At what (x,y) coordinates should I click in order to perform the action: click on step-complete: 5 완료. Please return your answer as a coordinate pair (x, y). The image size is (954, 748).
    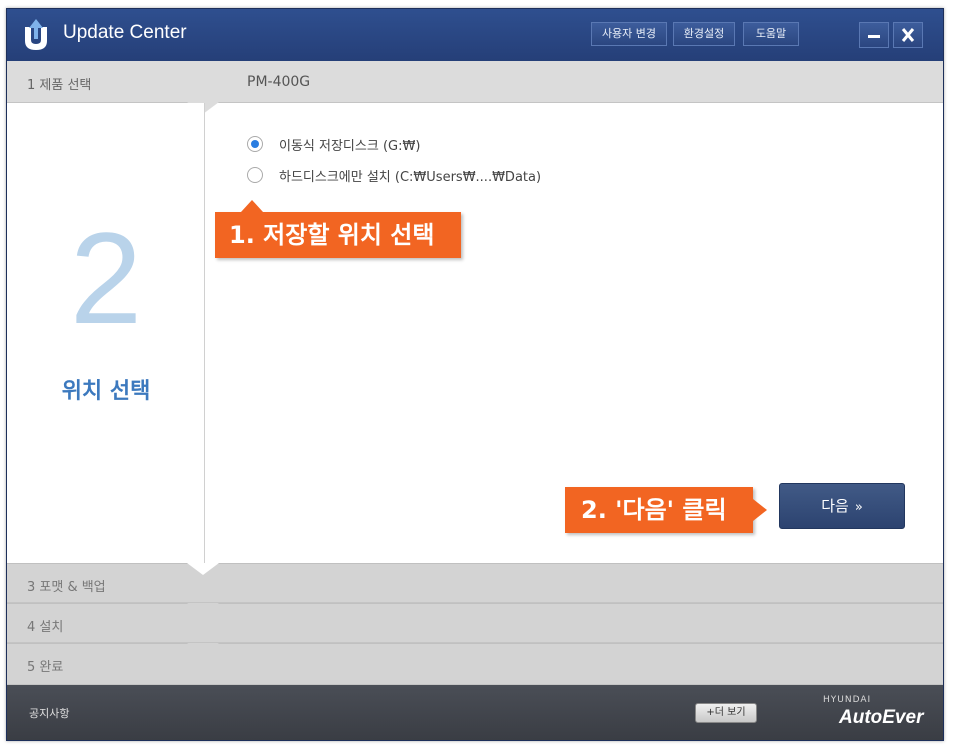
    Looking at the image, I should click on (475, 664).